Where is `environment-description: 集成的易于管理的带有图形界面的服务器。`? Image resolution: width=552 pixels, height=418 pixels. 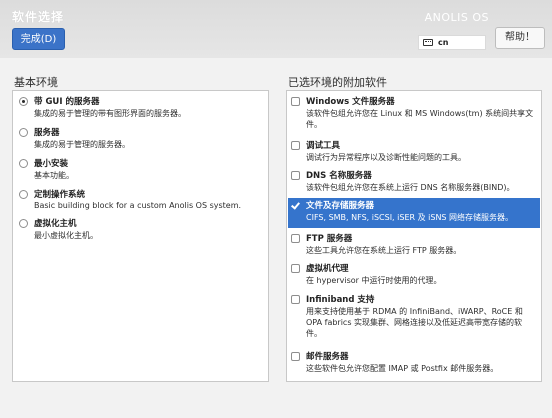 environment-description: 集成的易于管理的带有图形界面的服务器。 is located at coordinates (110, 113).